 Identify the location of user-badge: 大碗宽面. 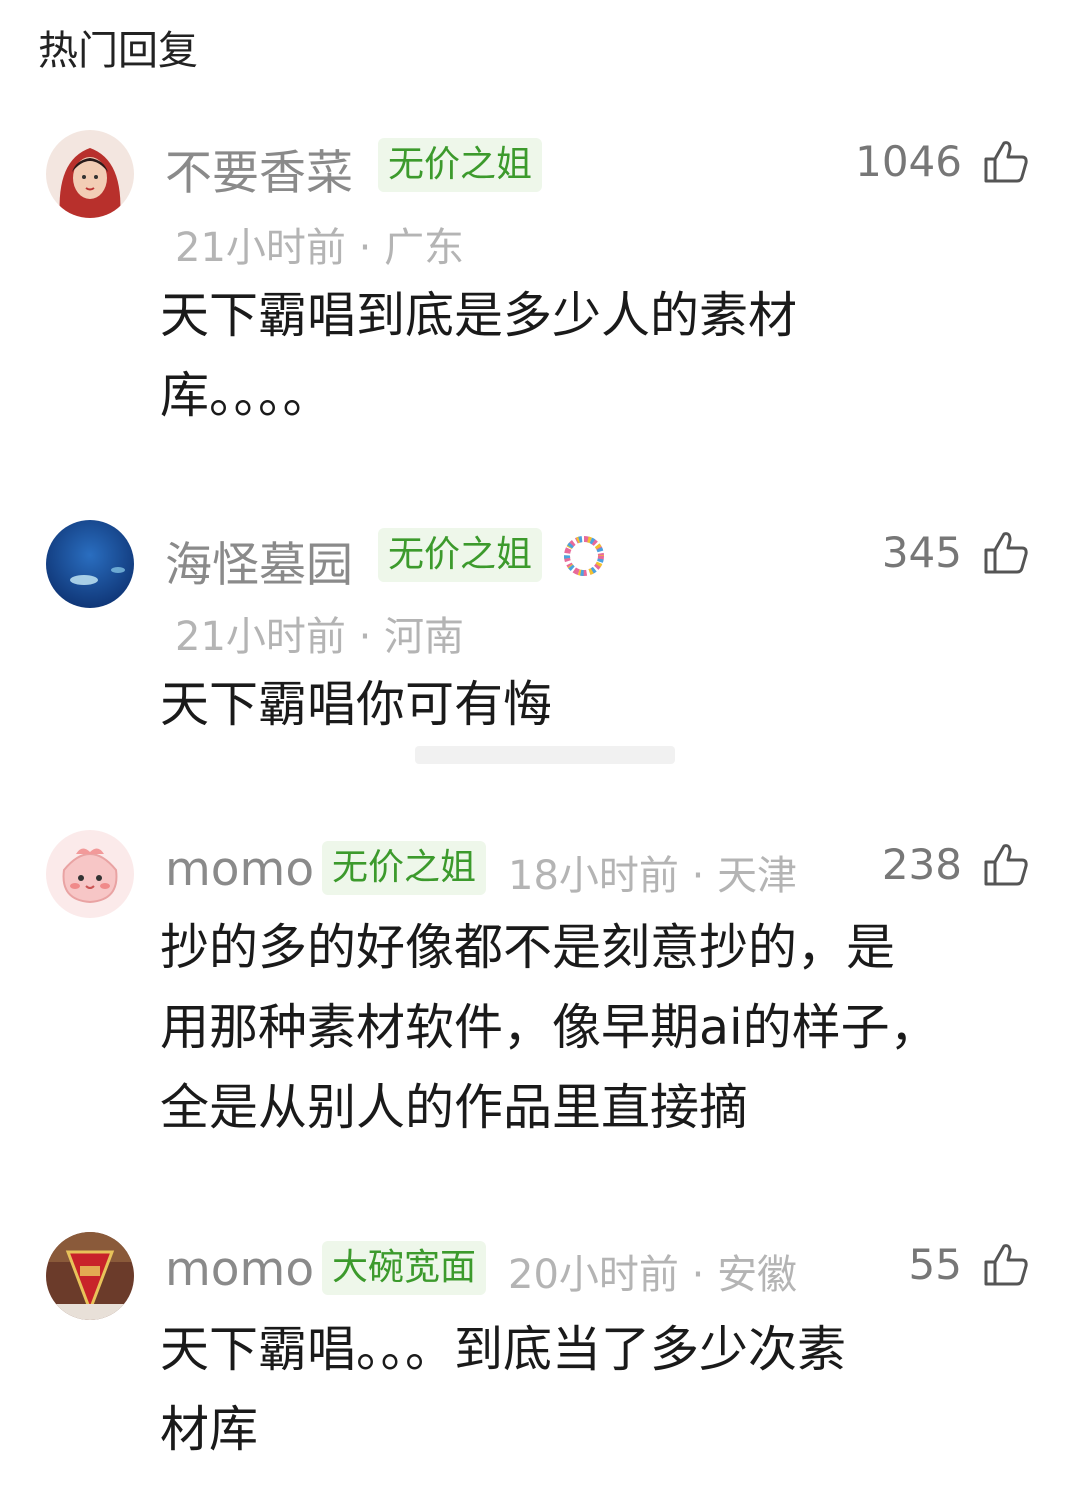
(404, 1268).